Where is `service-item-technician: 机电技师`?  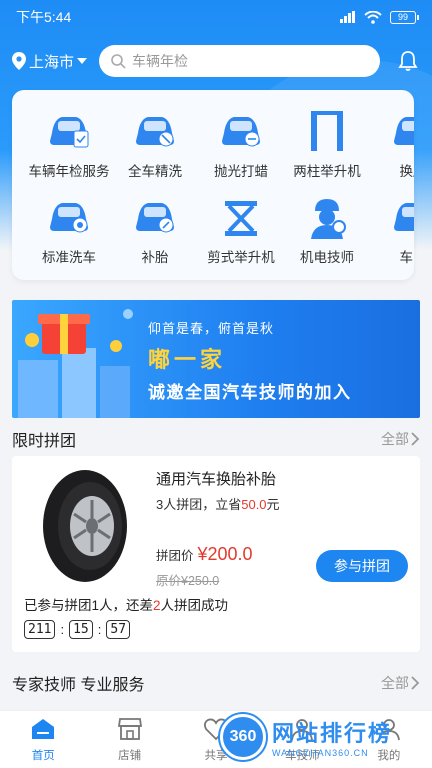 service-item-technician: 机电技师 is located at coordinates (327, 230).